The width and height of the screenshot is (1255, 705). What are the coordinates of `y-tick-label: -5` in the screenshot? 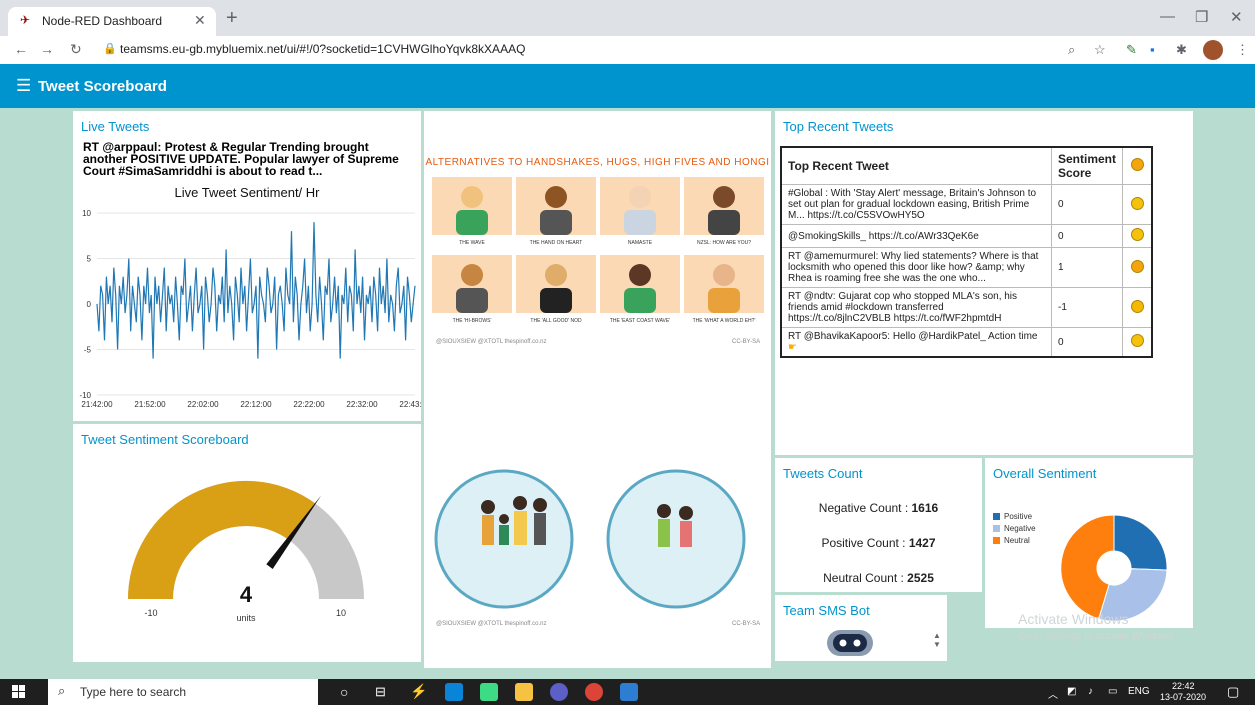 It's located at (88, 350).